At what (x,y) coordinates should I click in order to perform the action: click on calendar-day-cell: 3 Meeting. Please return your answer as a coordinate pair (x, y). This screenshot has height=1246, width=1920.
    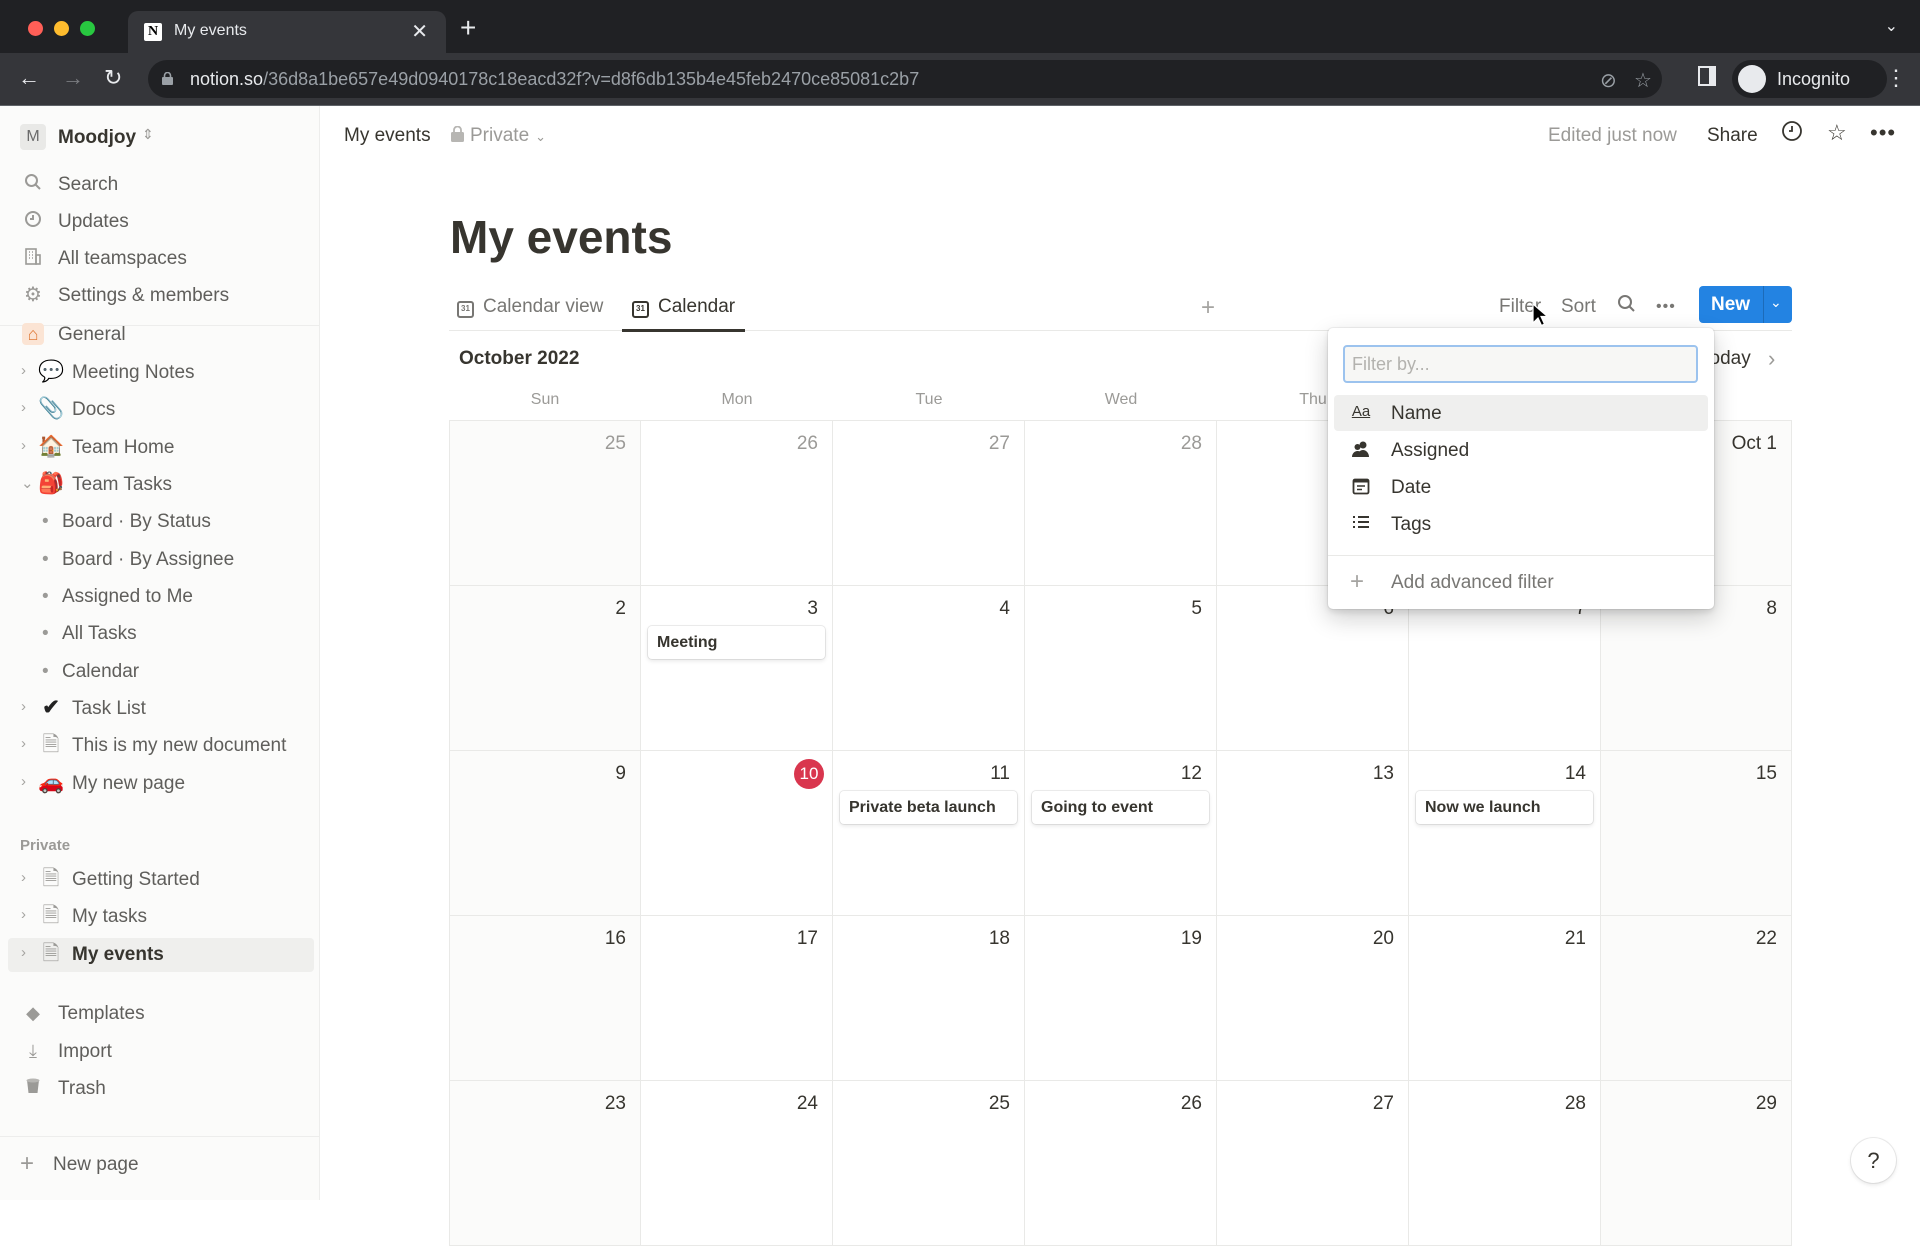
    Looking at the image, I should click on (737, 668).